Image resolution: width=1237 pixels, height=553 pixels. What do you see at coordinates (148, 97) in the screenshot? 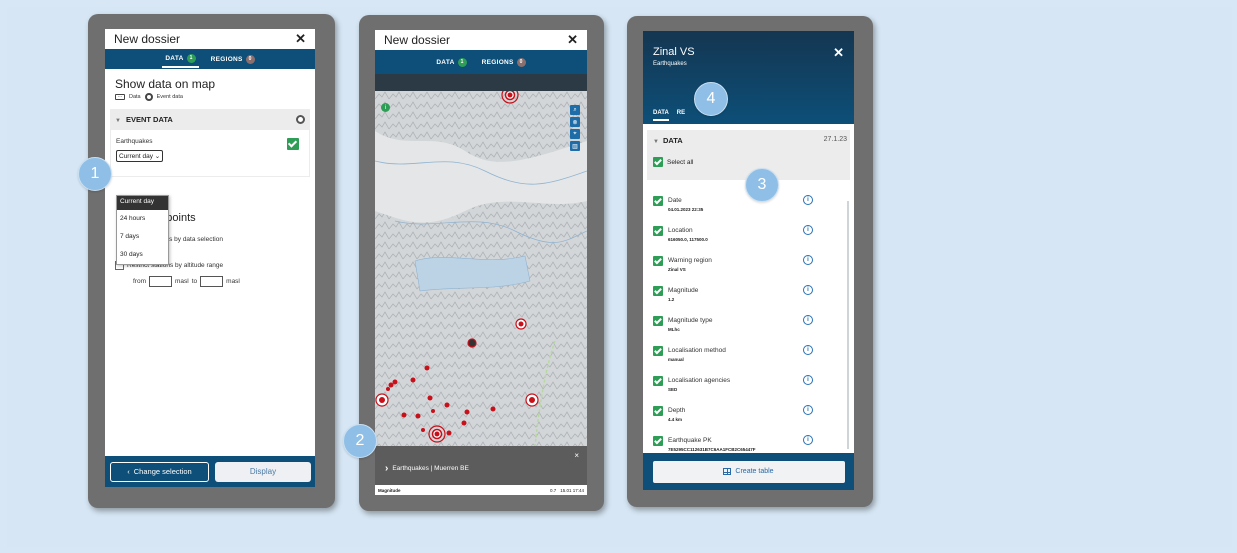
I see `event-target-icon` at bounding box center [148, 97].